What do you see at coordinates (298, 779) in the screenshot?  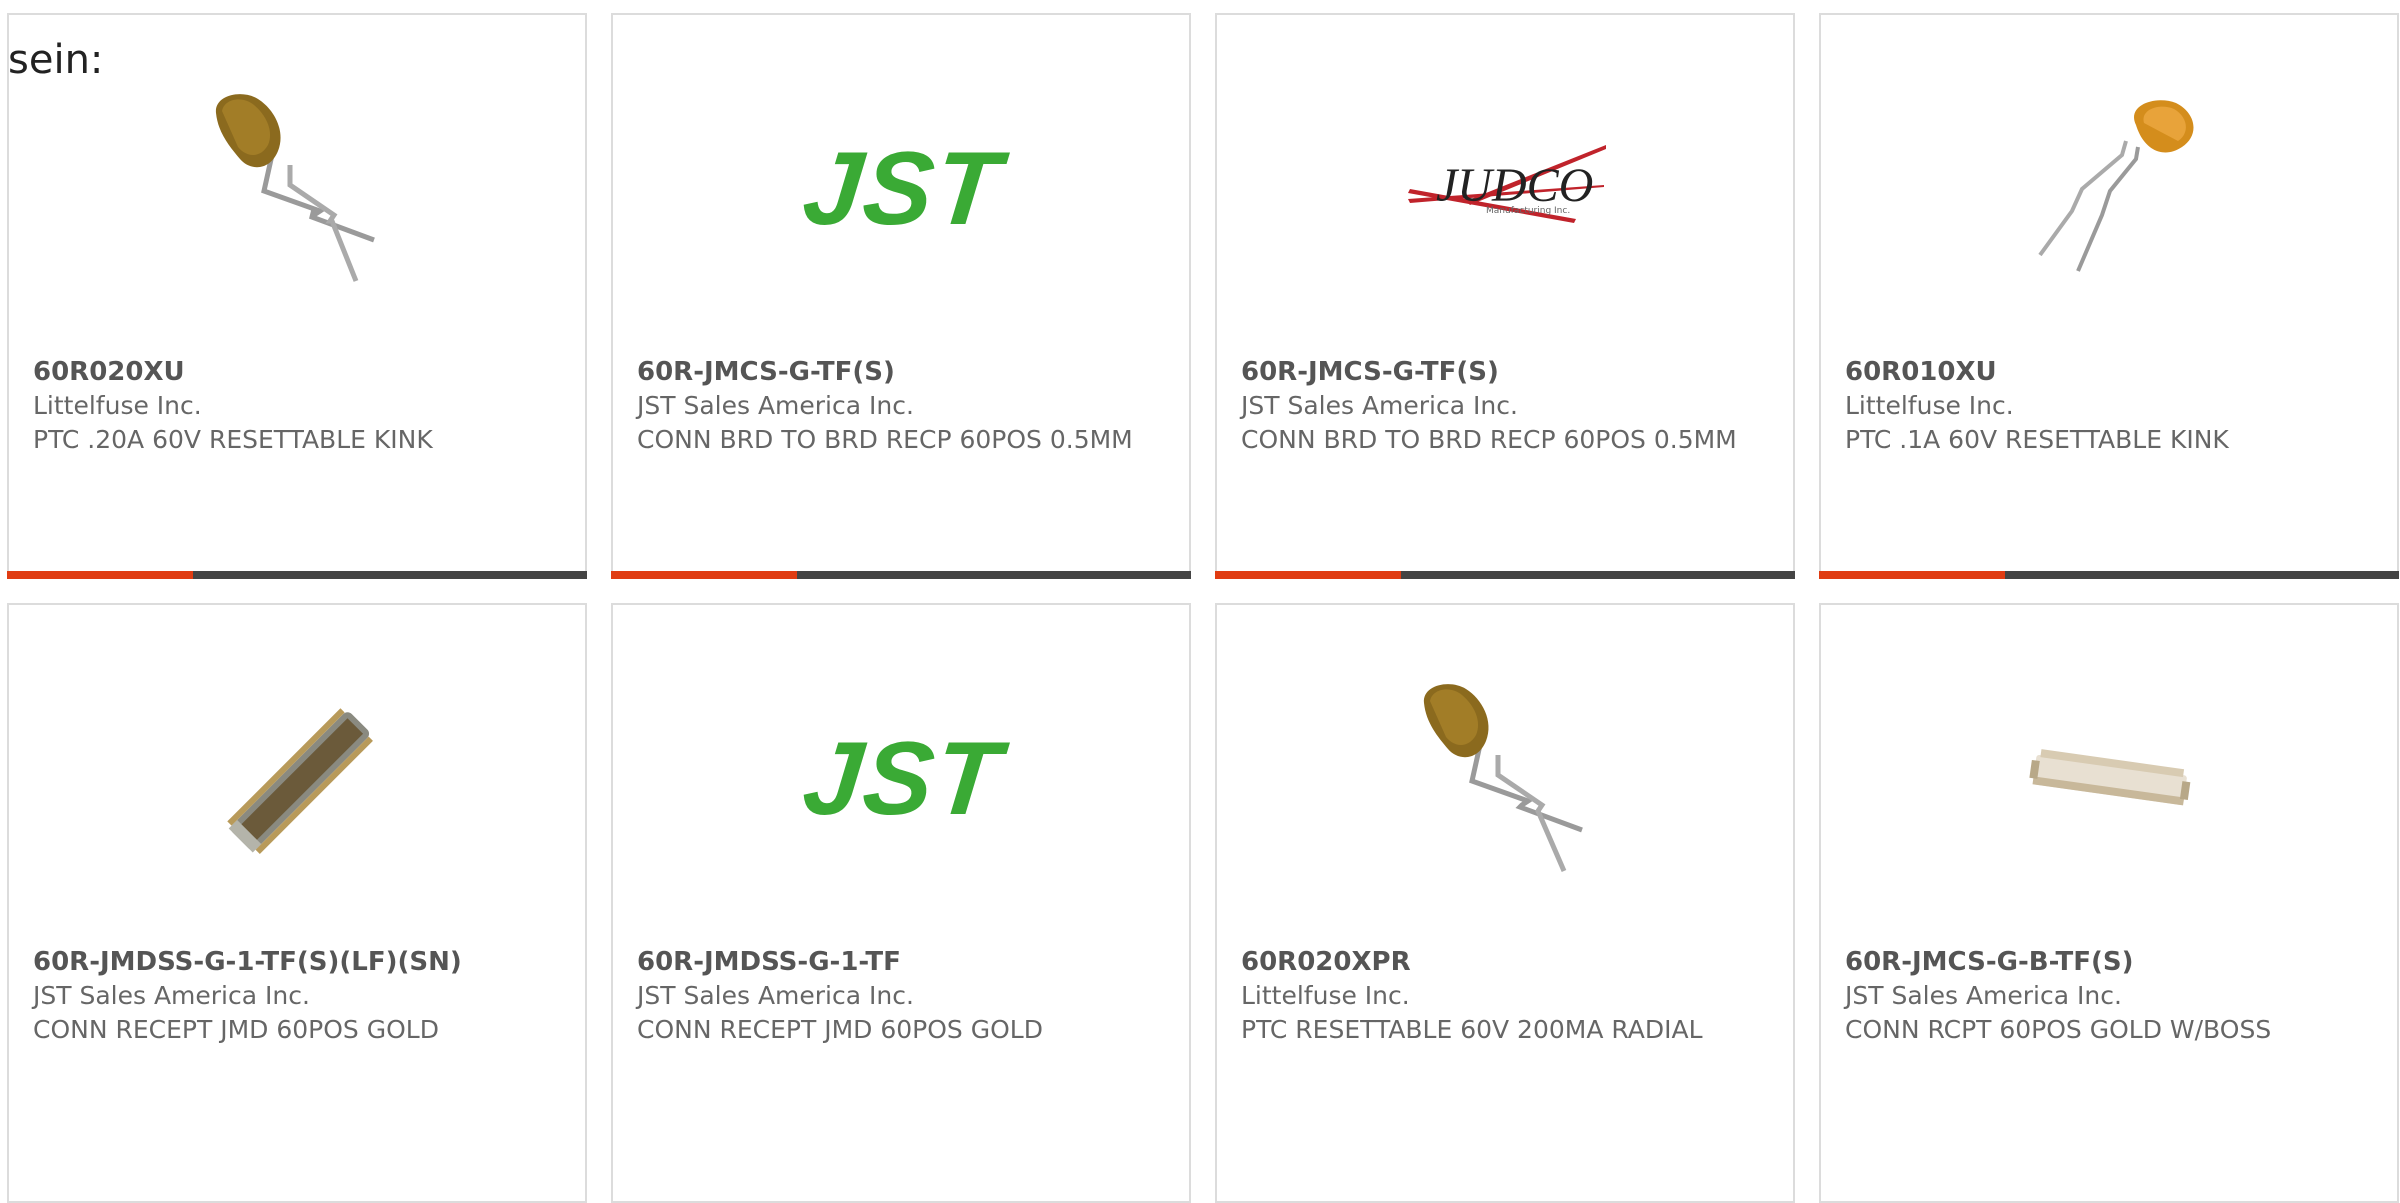 I see `connector-icon` at bounding box center [298, 779].